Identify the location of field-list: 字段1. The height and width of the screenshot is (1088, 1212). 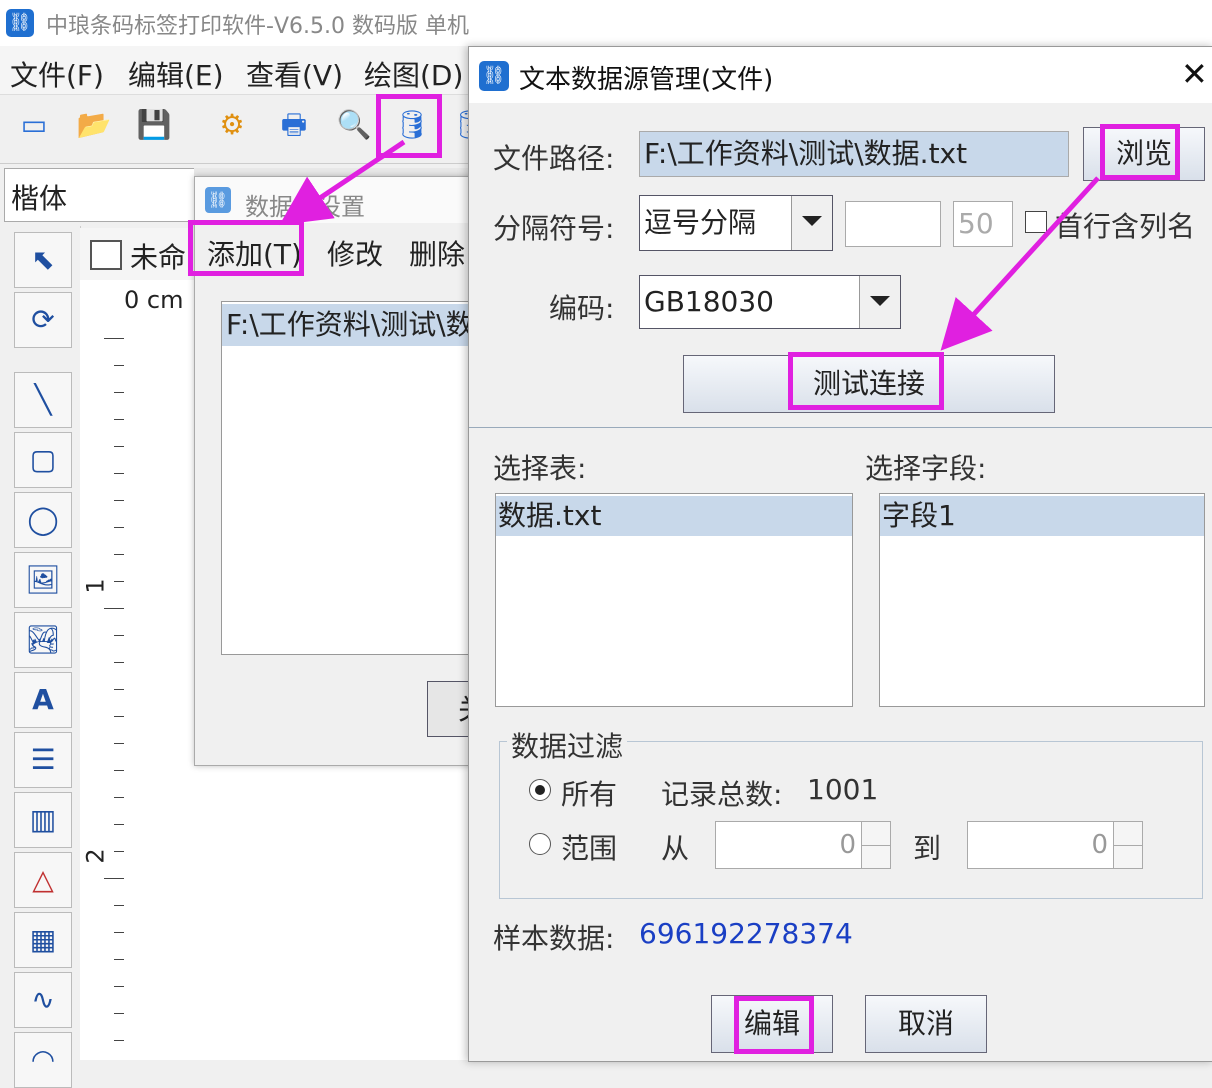
(1042, 600).